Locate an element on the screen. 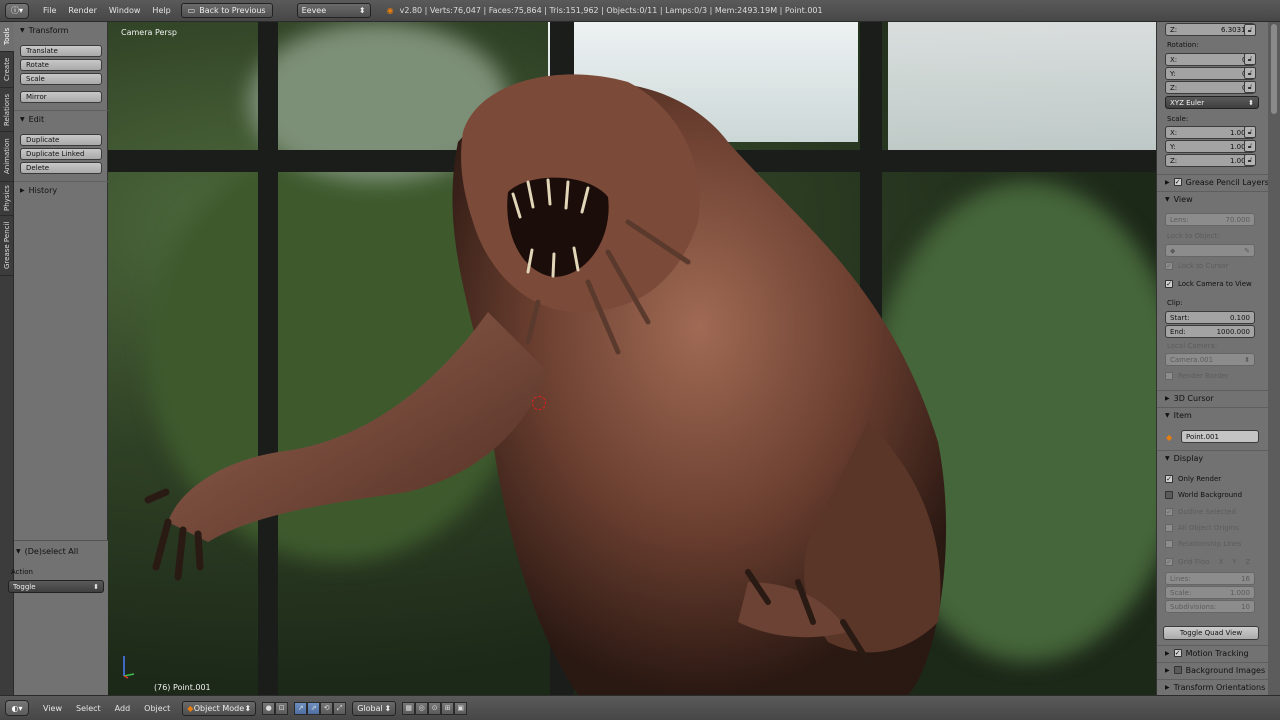  grid-scale-field: Scale: 1.000 is located at coordinates (1210, 592).